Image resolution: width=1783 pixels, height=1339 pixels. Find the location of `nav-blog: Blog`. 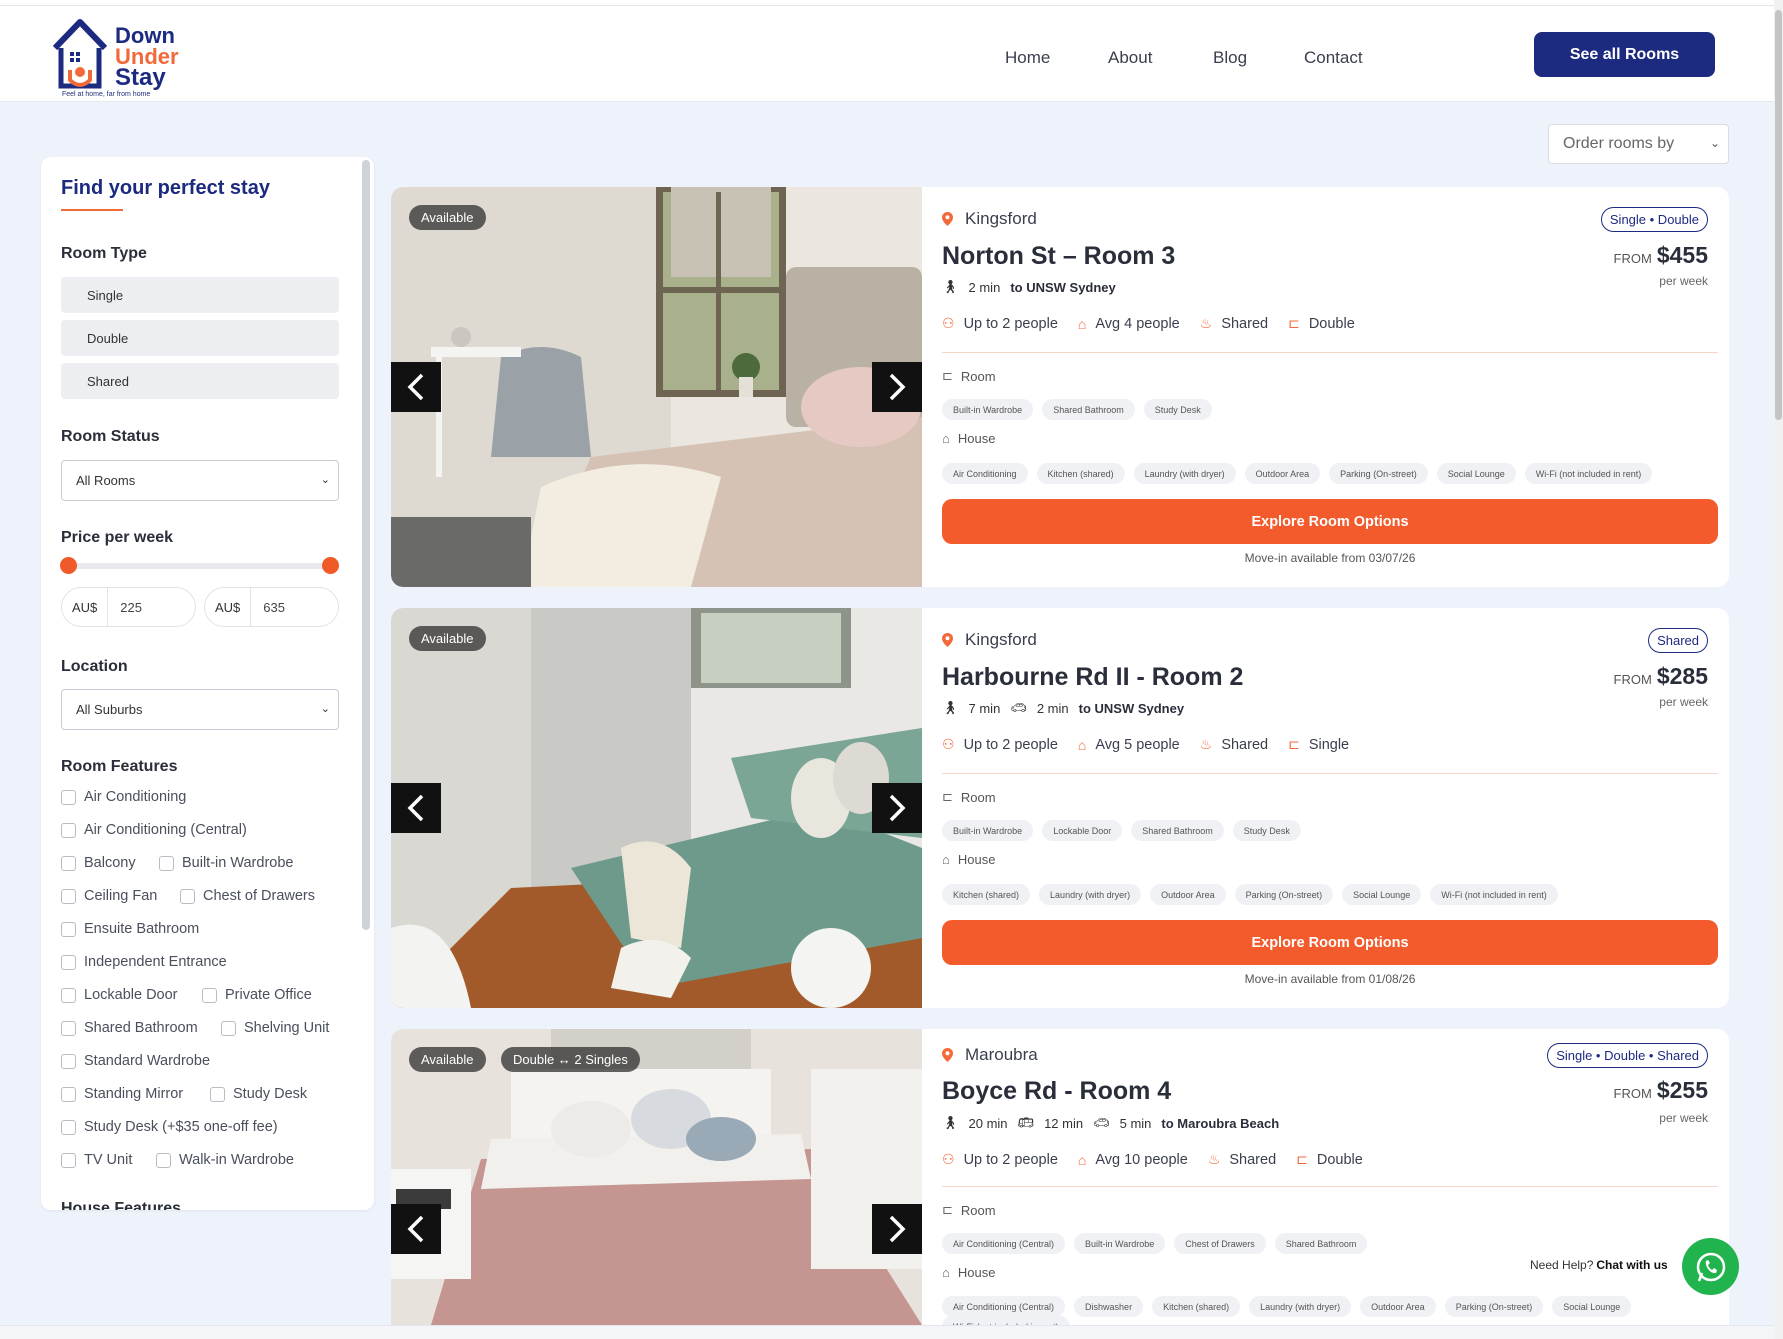

nav-blog: Blog is located at coordinates (1230, 58).